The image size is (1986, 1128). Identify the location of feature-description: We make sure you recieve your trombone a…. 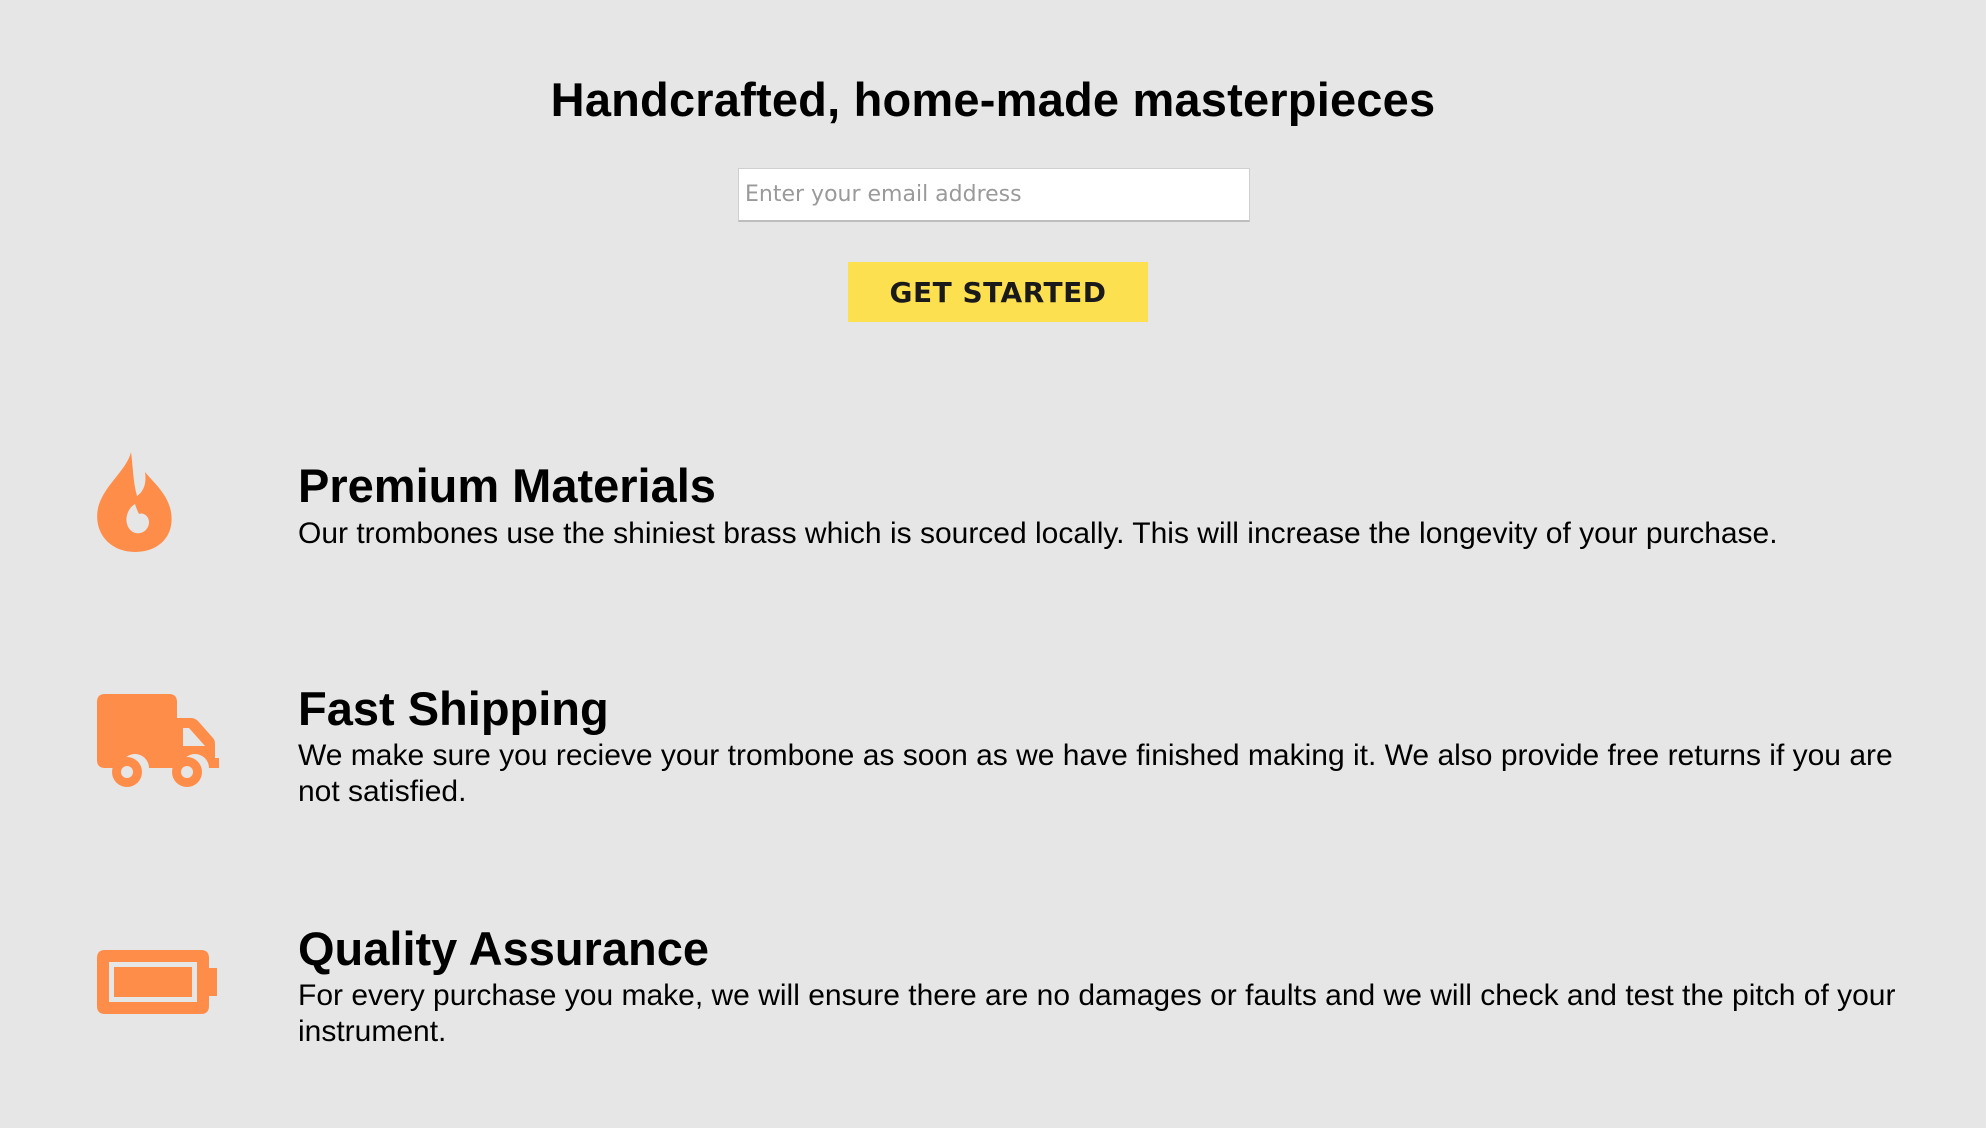
(1095, 773).